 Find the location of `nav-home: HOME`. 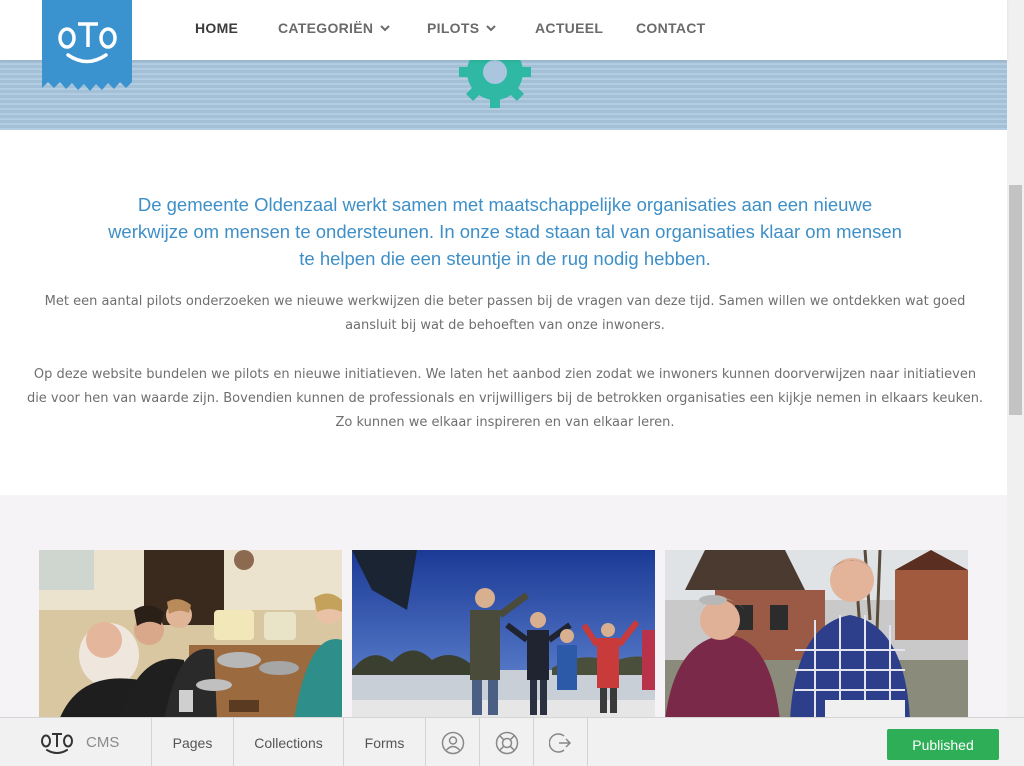

nav-home: HOME is located at coordinates (216, 28).